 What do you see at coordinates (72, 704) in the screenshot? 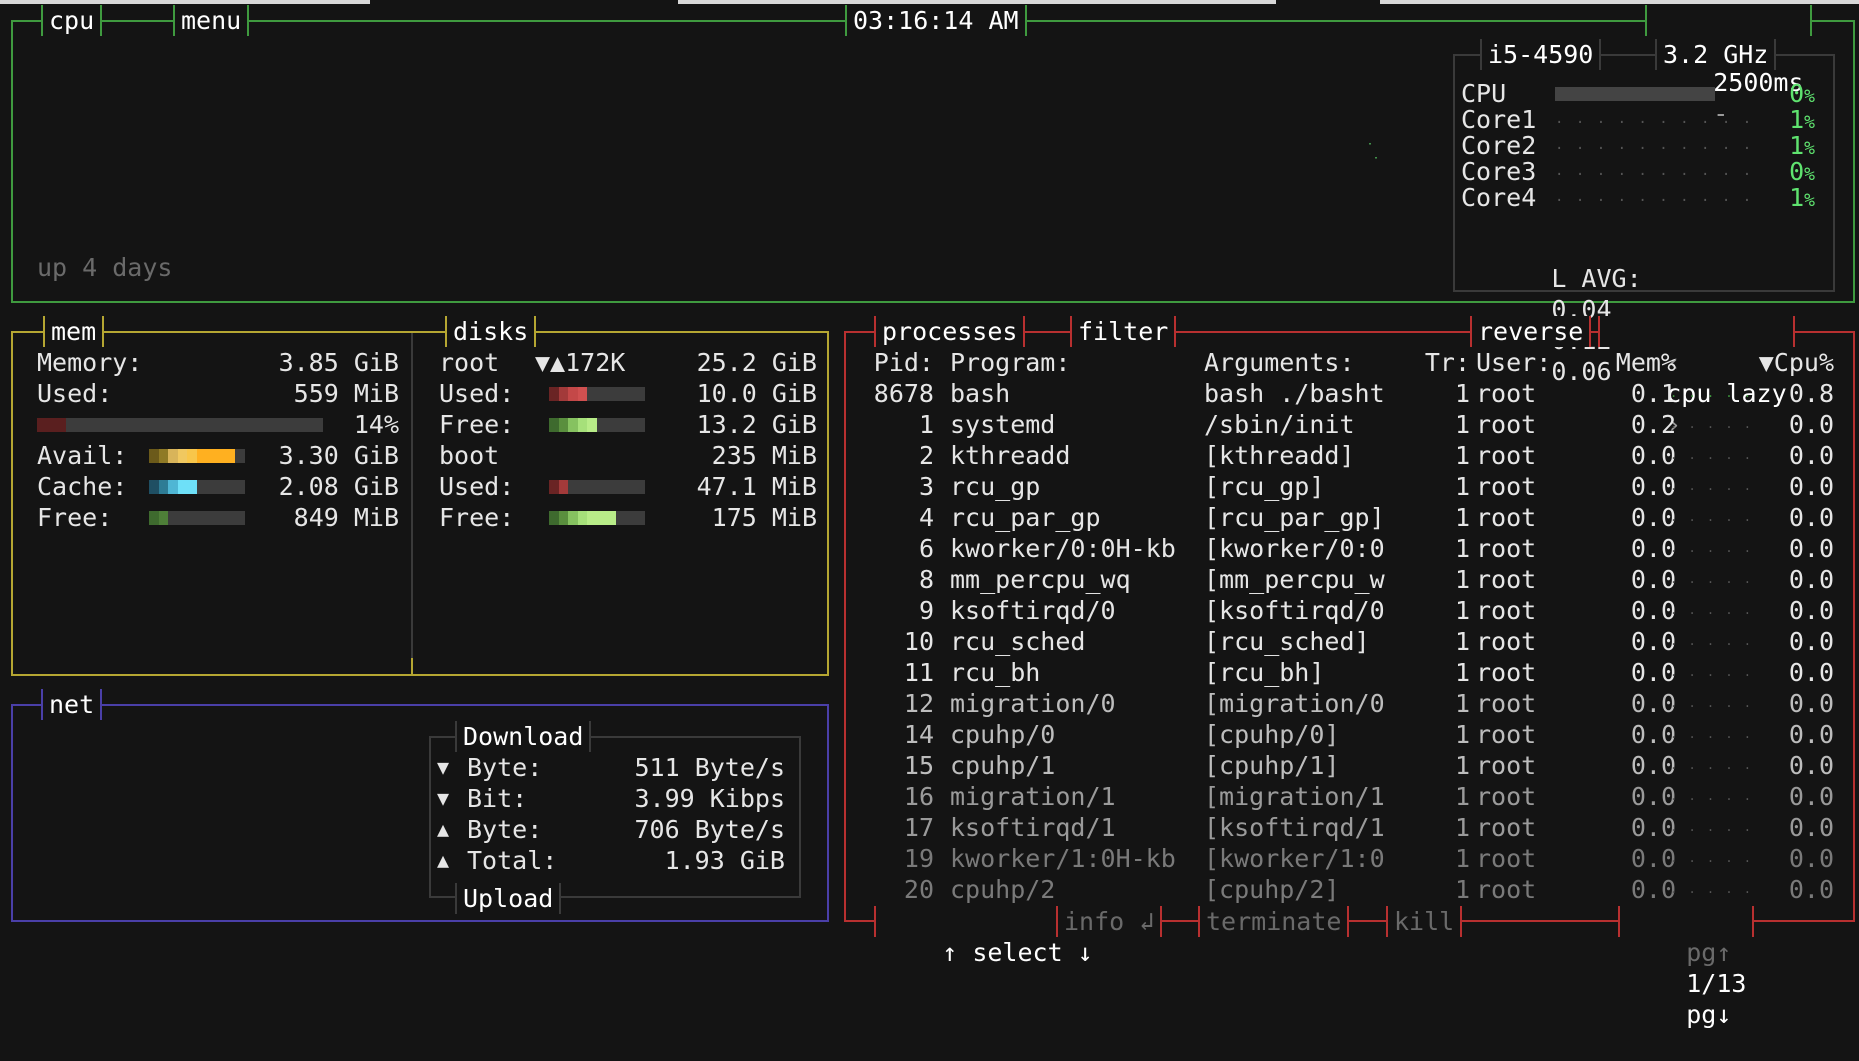
I see `net-title: net` at bounding box center [72, 704].